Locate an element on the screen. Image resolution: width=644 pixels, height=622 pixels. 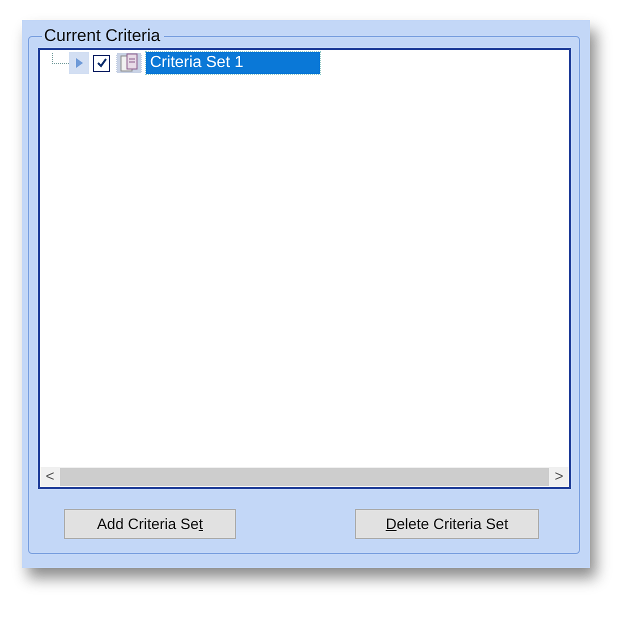
documents-icon is located at coordinates (129, 63).